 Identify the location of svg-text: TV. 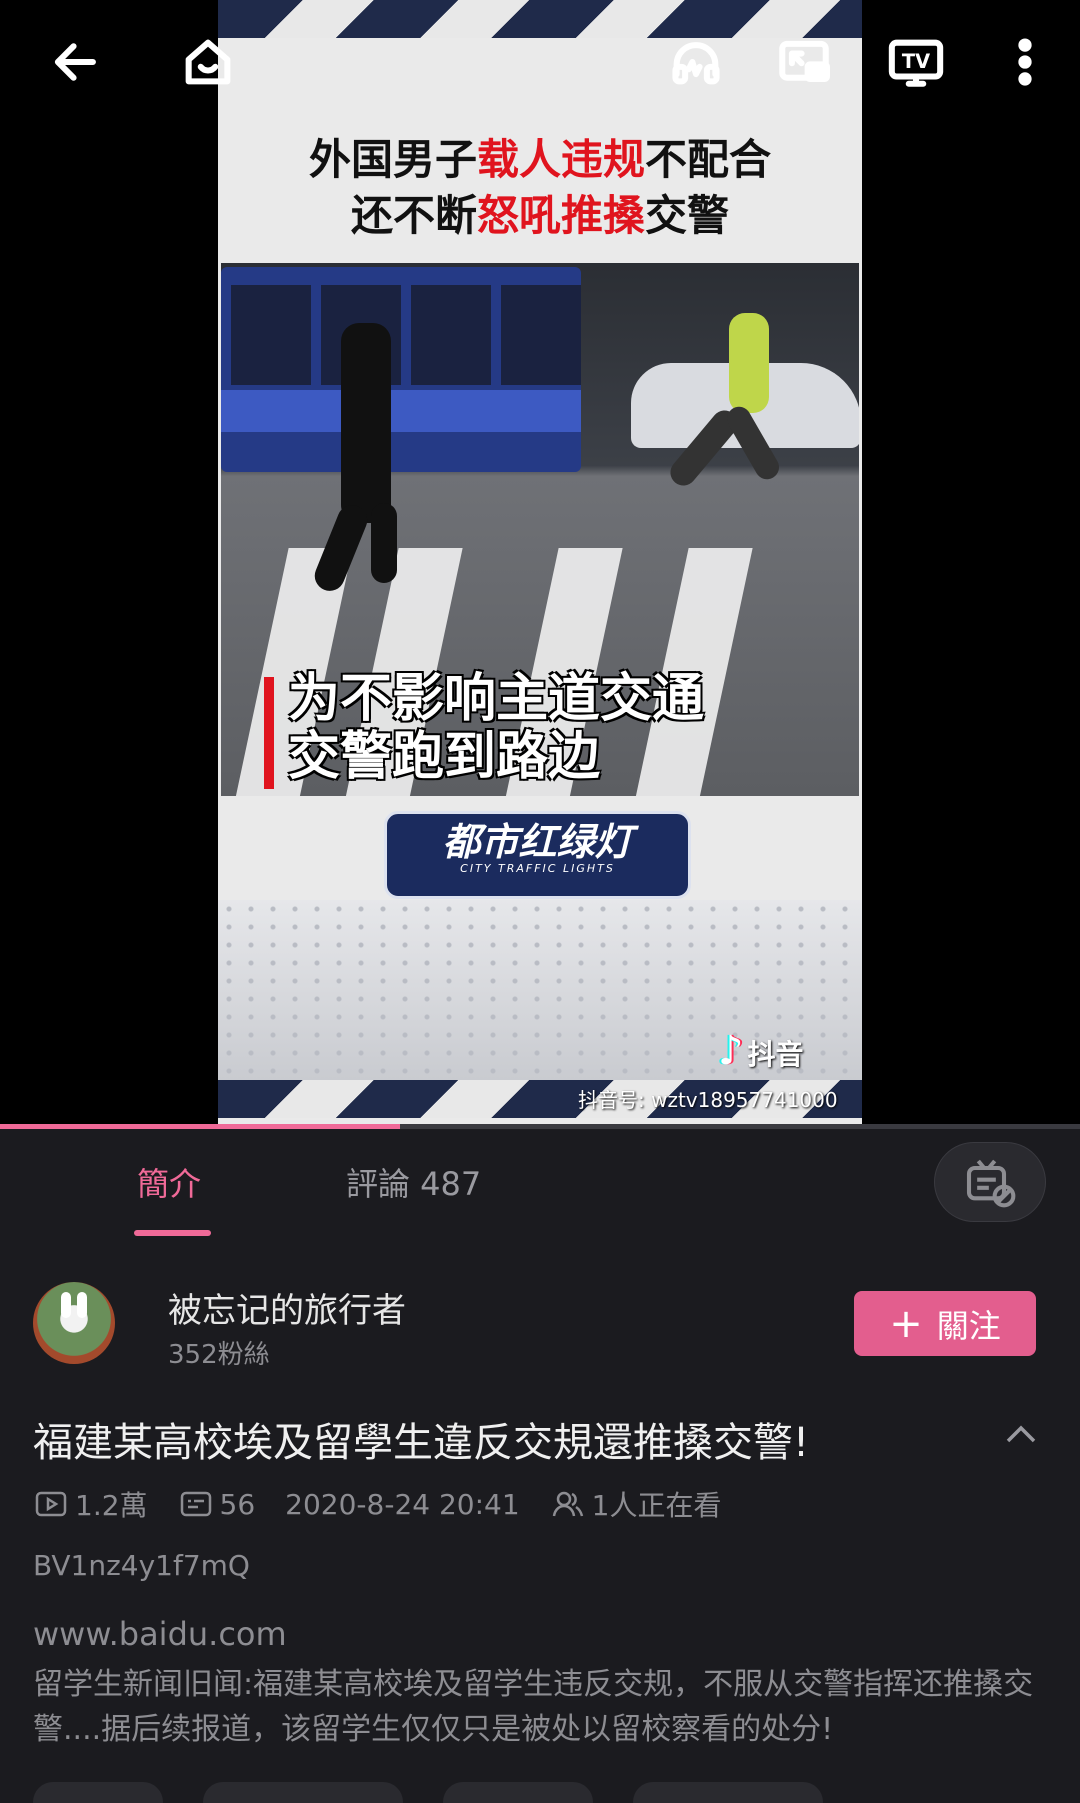
(916, 61).